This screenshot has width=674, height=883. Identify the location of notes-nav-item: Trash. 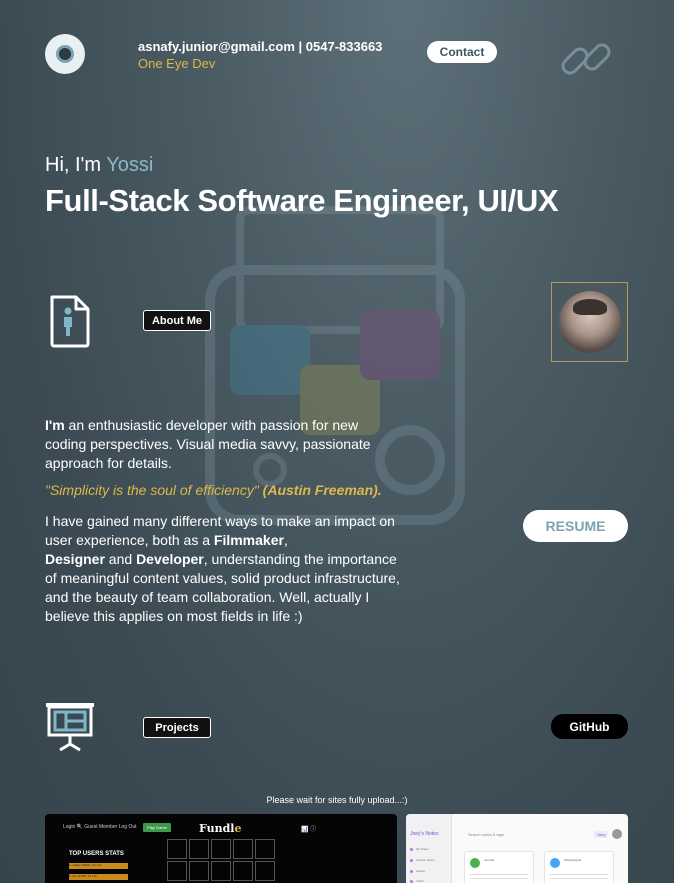
(428, 881).